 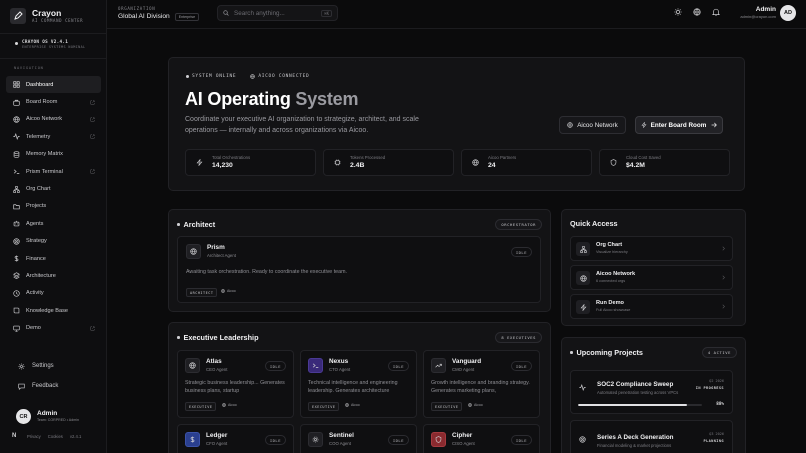 I want to click on sidebar-item-telemetry: Telemetry, so click(x=53, y=136).